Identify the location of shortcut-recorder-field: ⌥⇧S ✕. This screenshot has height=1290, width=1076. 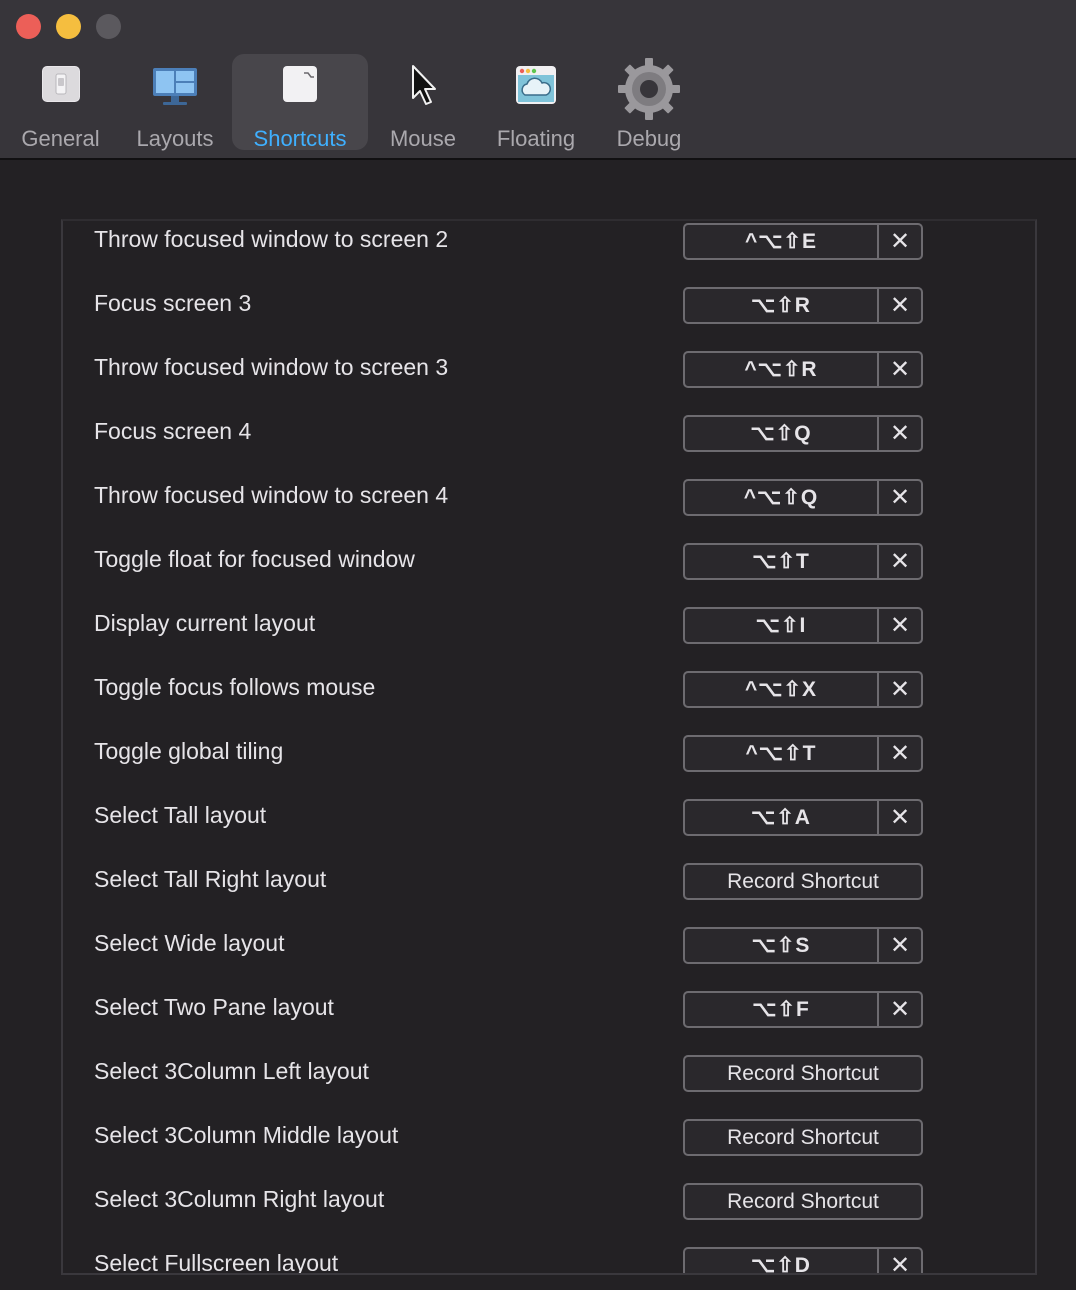
(803, 945).